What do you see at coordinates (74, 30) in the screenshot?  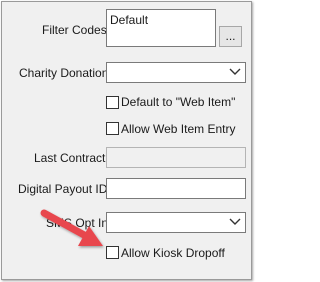 I see `filter-codes-label: Filter Codes` at bounding box center [74, 30].